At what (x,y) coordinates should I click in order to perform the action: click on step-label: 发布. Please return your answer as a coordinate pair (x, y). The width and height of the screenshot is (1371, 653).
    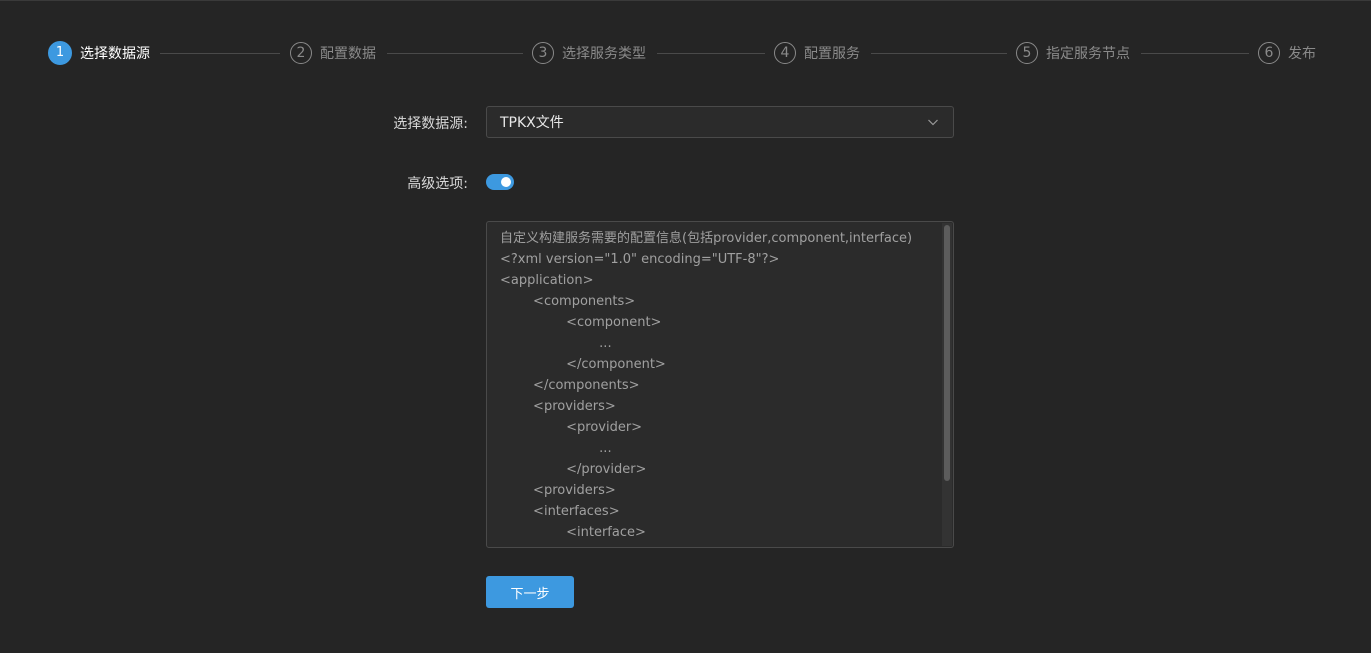
    Looking at the image, I should click on (1302, 54).